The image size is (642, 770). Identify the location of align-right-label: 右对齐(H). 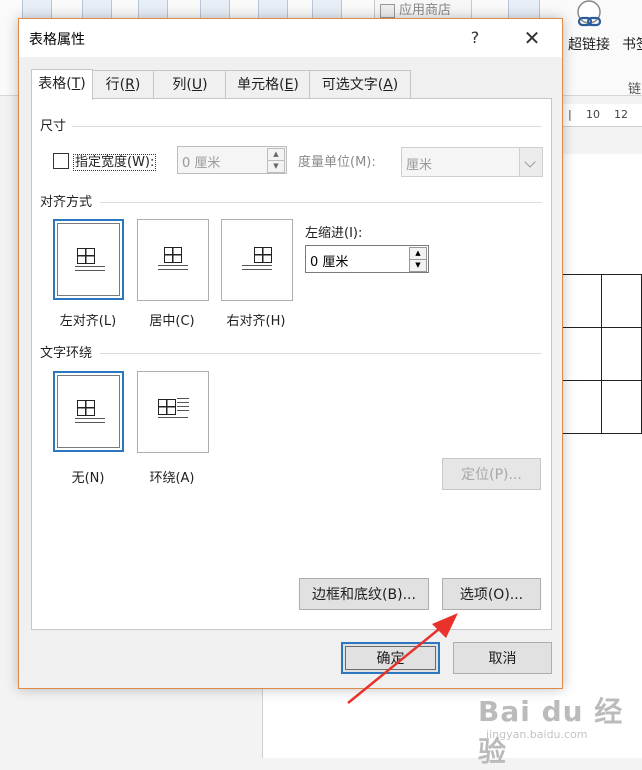
(256, 319).